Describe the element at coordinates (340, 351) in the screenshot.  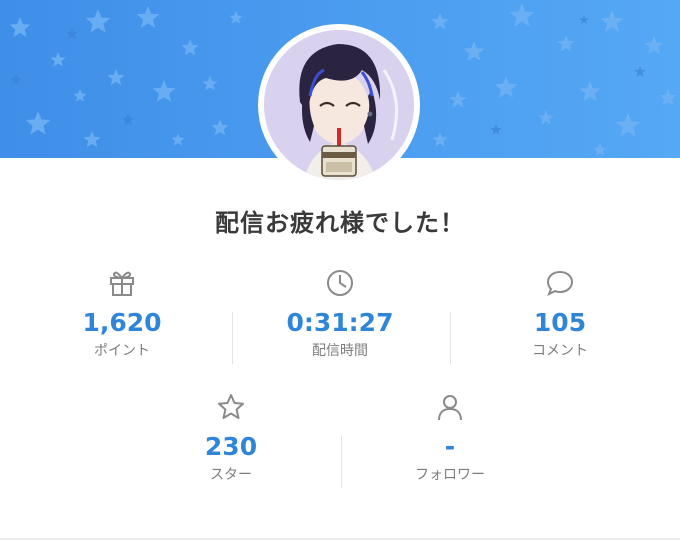
I see `stream-time-label: 配信時間` at that location.